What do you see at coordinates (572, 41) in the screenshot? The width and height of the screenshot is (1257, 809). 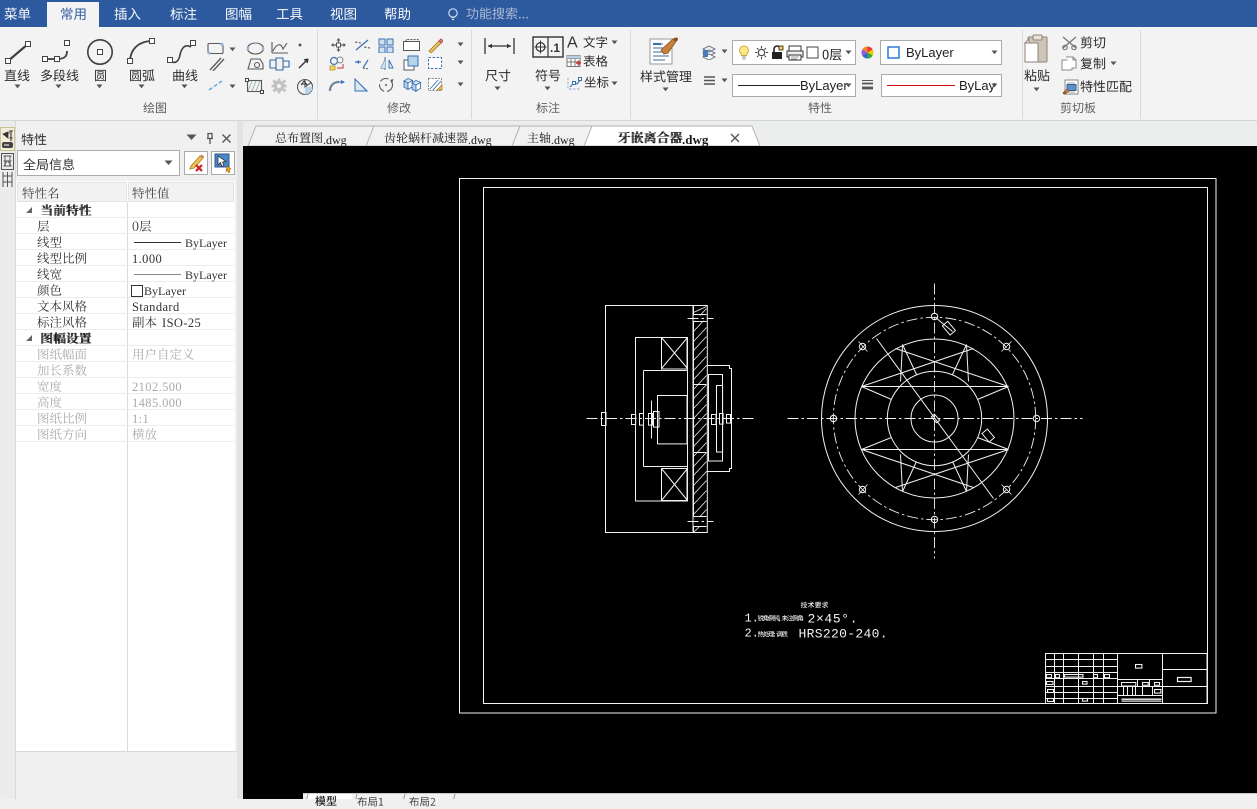 I see `svg-text: A` at bounding box center [572, 41].